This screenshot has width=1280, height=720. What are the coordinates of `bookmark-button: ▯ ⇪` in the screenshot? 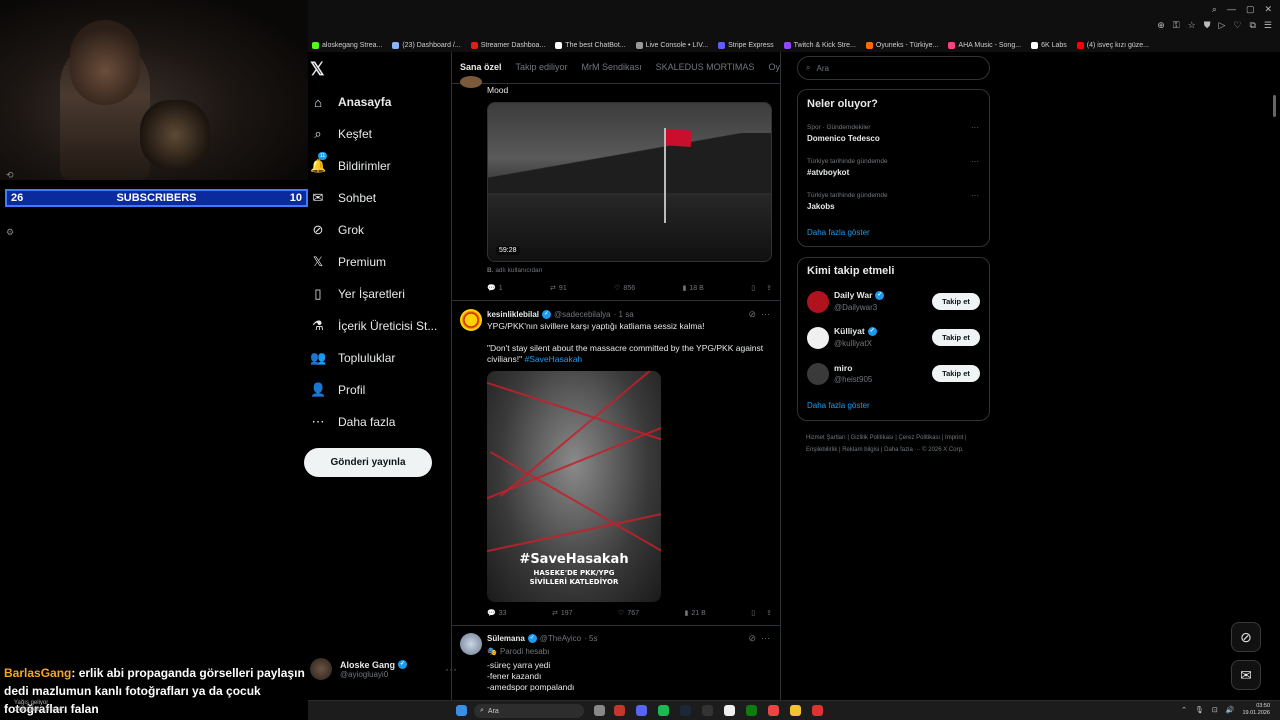 It's located at (761, 613).